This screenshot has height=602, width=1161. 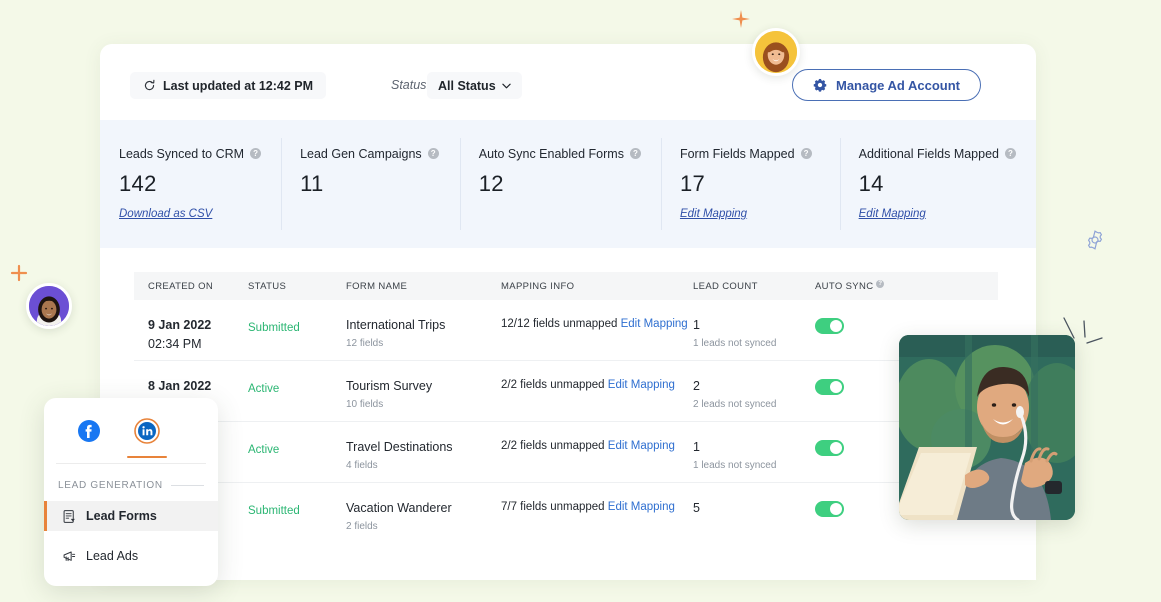 What do you see at coordinates (754, 455) in the screenshot?
I see `cell-lead-count: 1 1 leads not synced` at bounding box center [754, 455].